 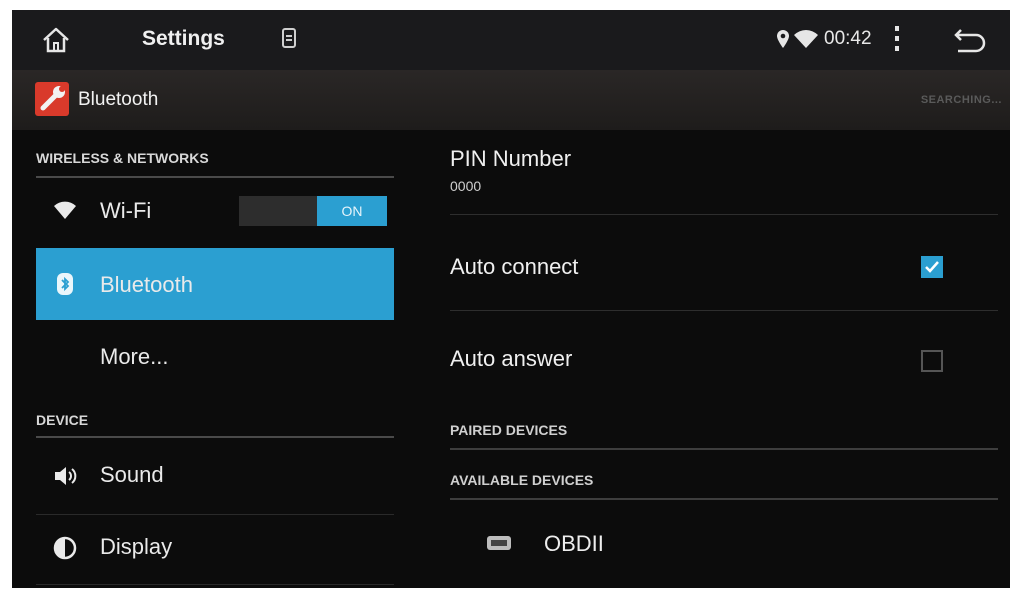 What do you see at coordinates (499, 543) in the screenshot?
I see `obd-device-icon` at bounding box center [499, 543].